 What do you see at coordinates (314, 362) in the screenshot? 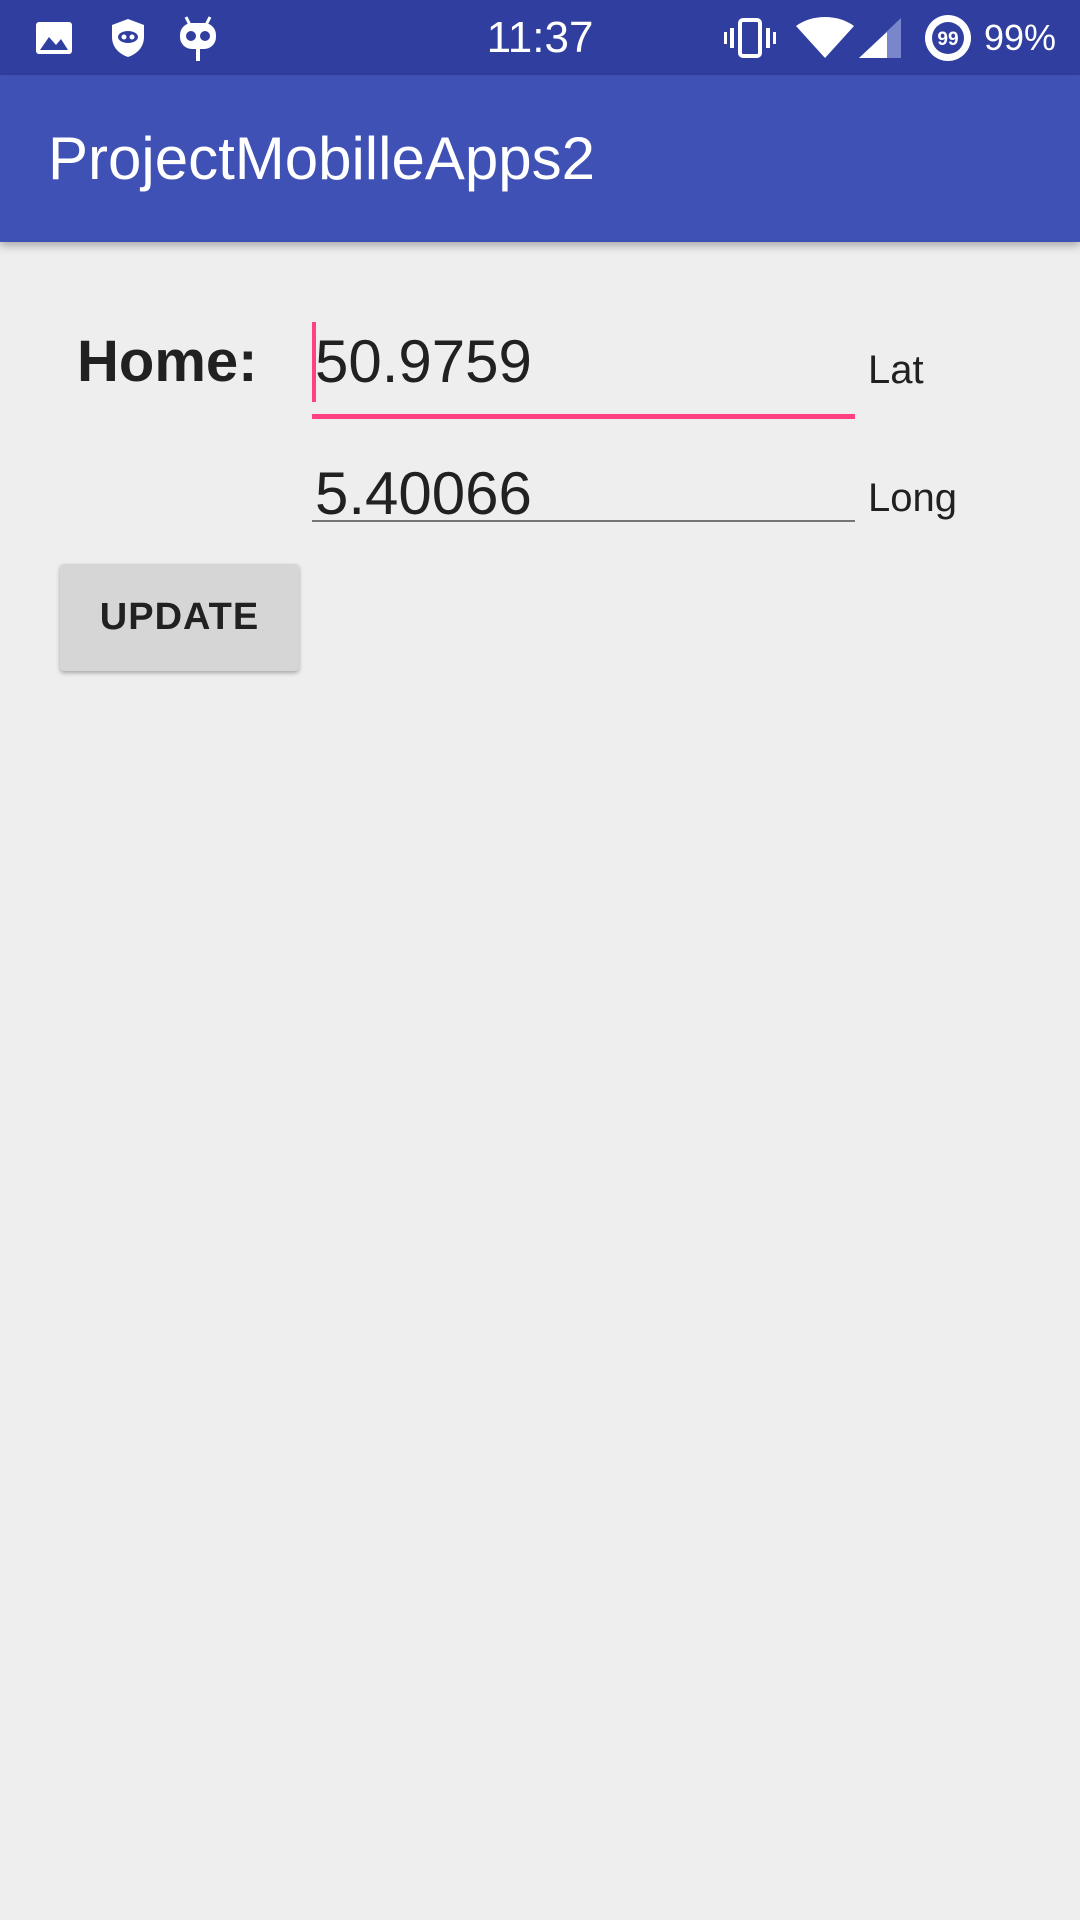
I see `text-cursor` at bounding box center [314, 362].